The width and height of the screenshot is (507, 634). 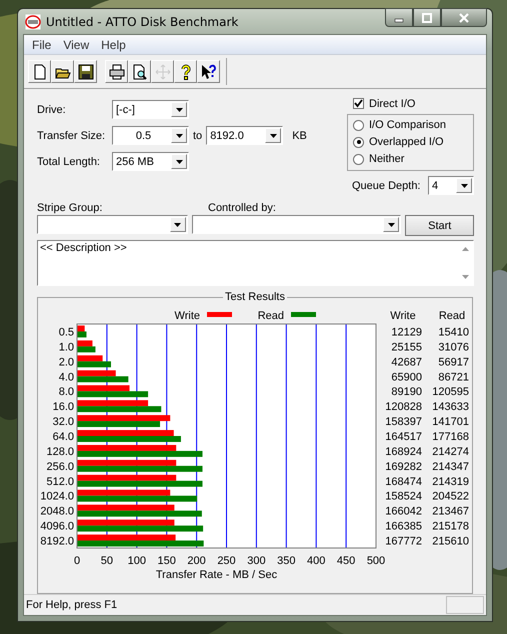 I want to click on field-label: Stripe Group:, so click(x=70, y=208).